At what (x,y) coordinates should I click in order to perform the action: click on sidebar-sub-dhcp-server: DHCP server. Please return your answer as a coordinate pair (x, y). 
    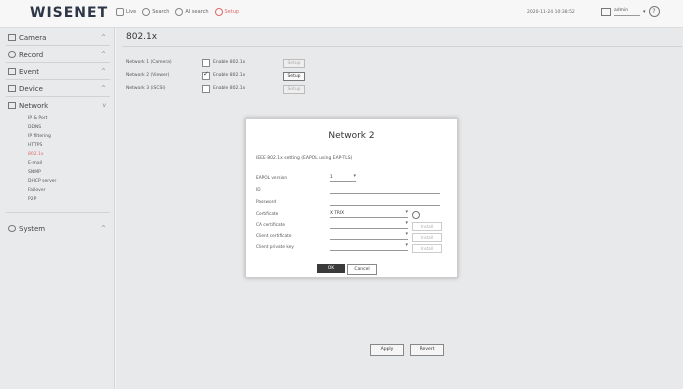
    Looking at the image, I should click on (42, 181).